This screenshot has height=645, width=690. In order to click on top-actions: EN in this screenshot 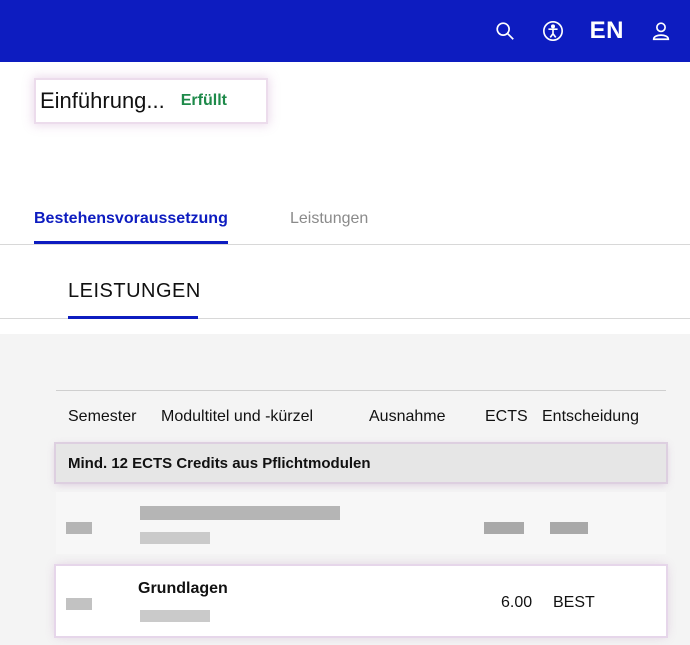, I will do `click(583, 31)`.